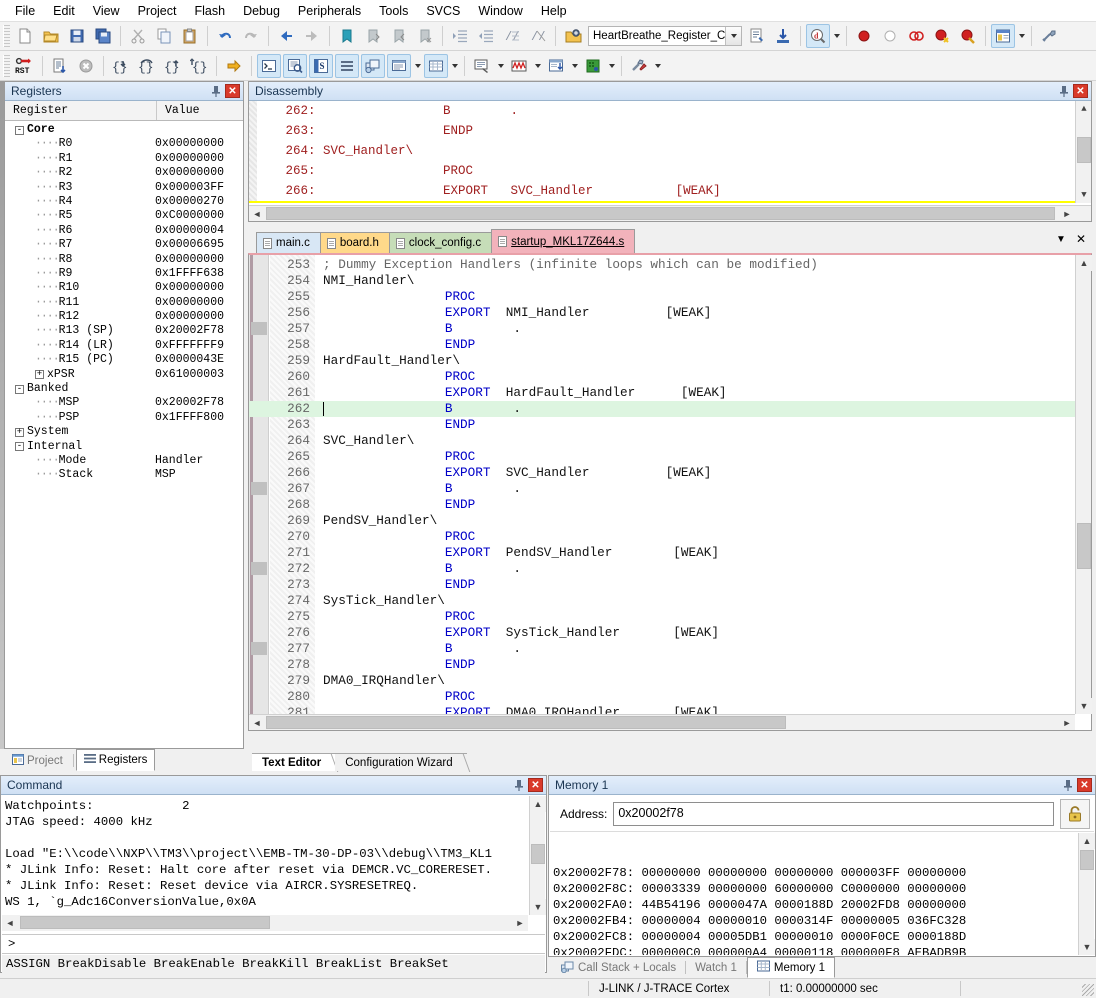  Describe the element at coordinates (574, 66) in the screenshot. I see `trace-window-dropdown` at that location.